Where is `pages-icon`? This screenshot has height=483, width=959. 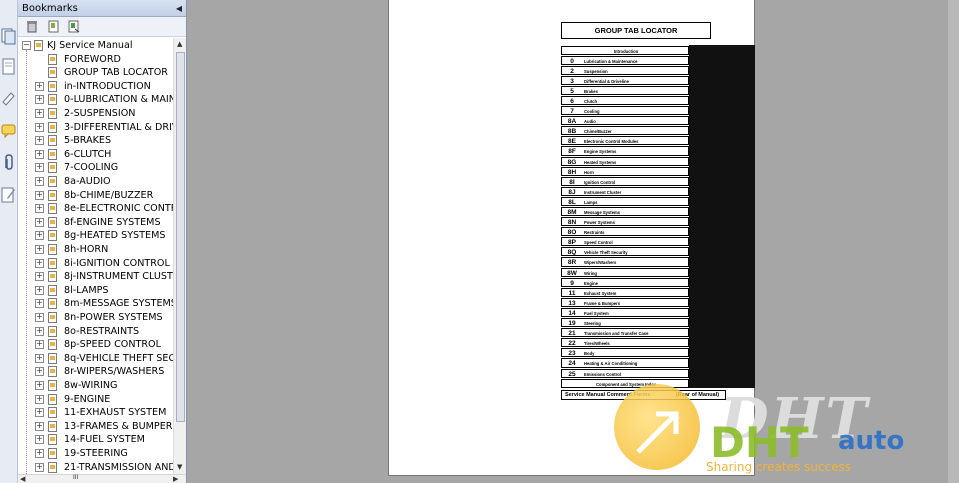 pages-icon is located at coordinates (8, 36).